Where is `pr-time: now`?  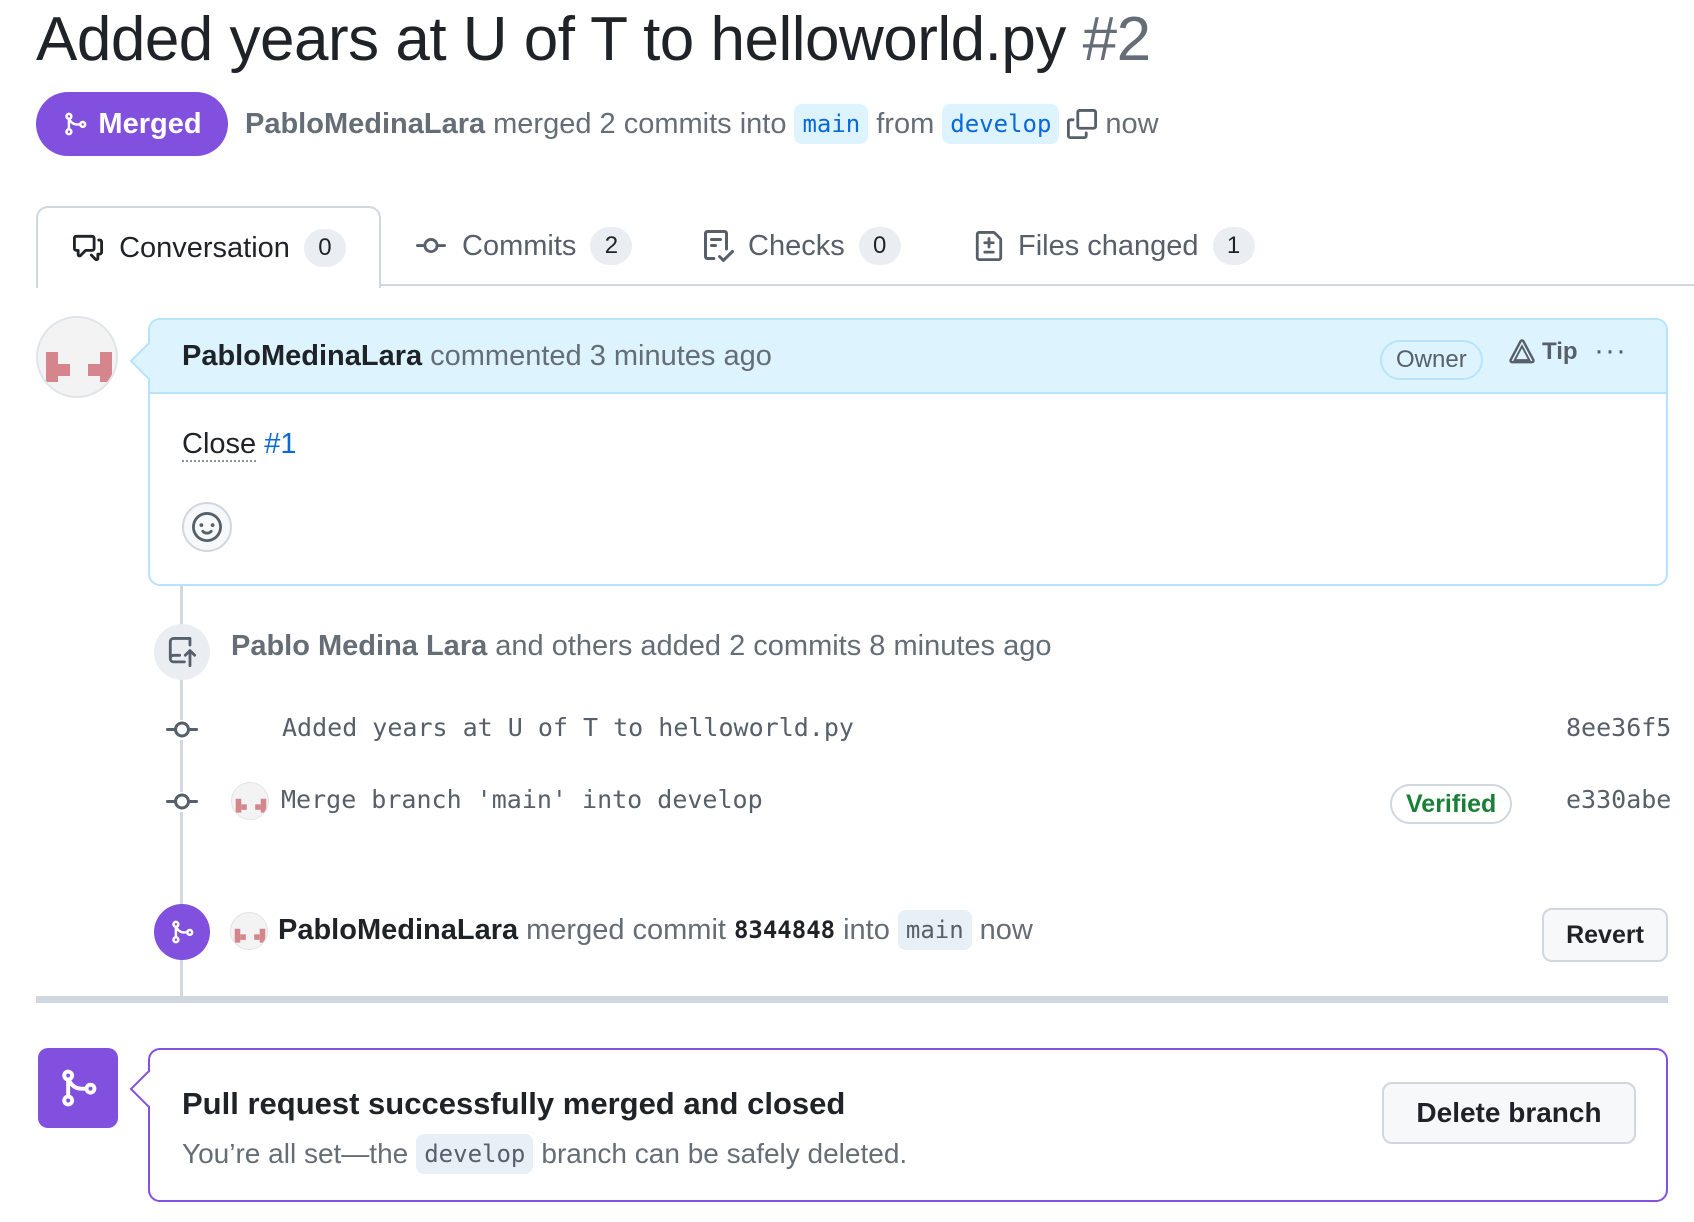
pr-time: now is located at coordinates (1132, 123).